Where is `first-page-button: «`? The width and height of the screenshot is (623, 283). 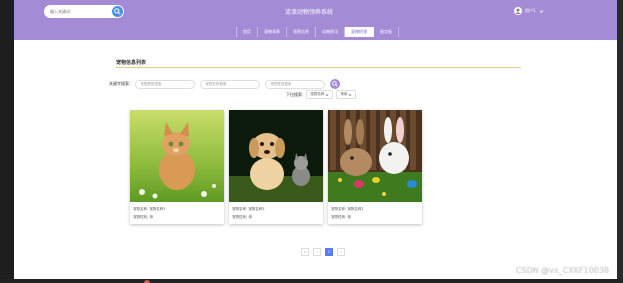 first-page-button: « is located at coordinates (305, 252).